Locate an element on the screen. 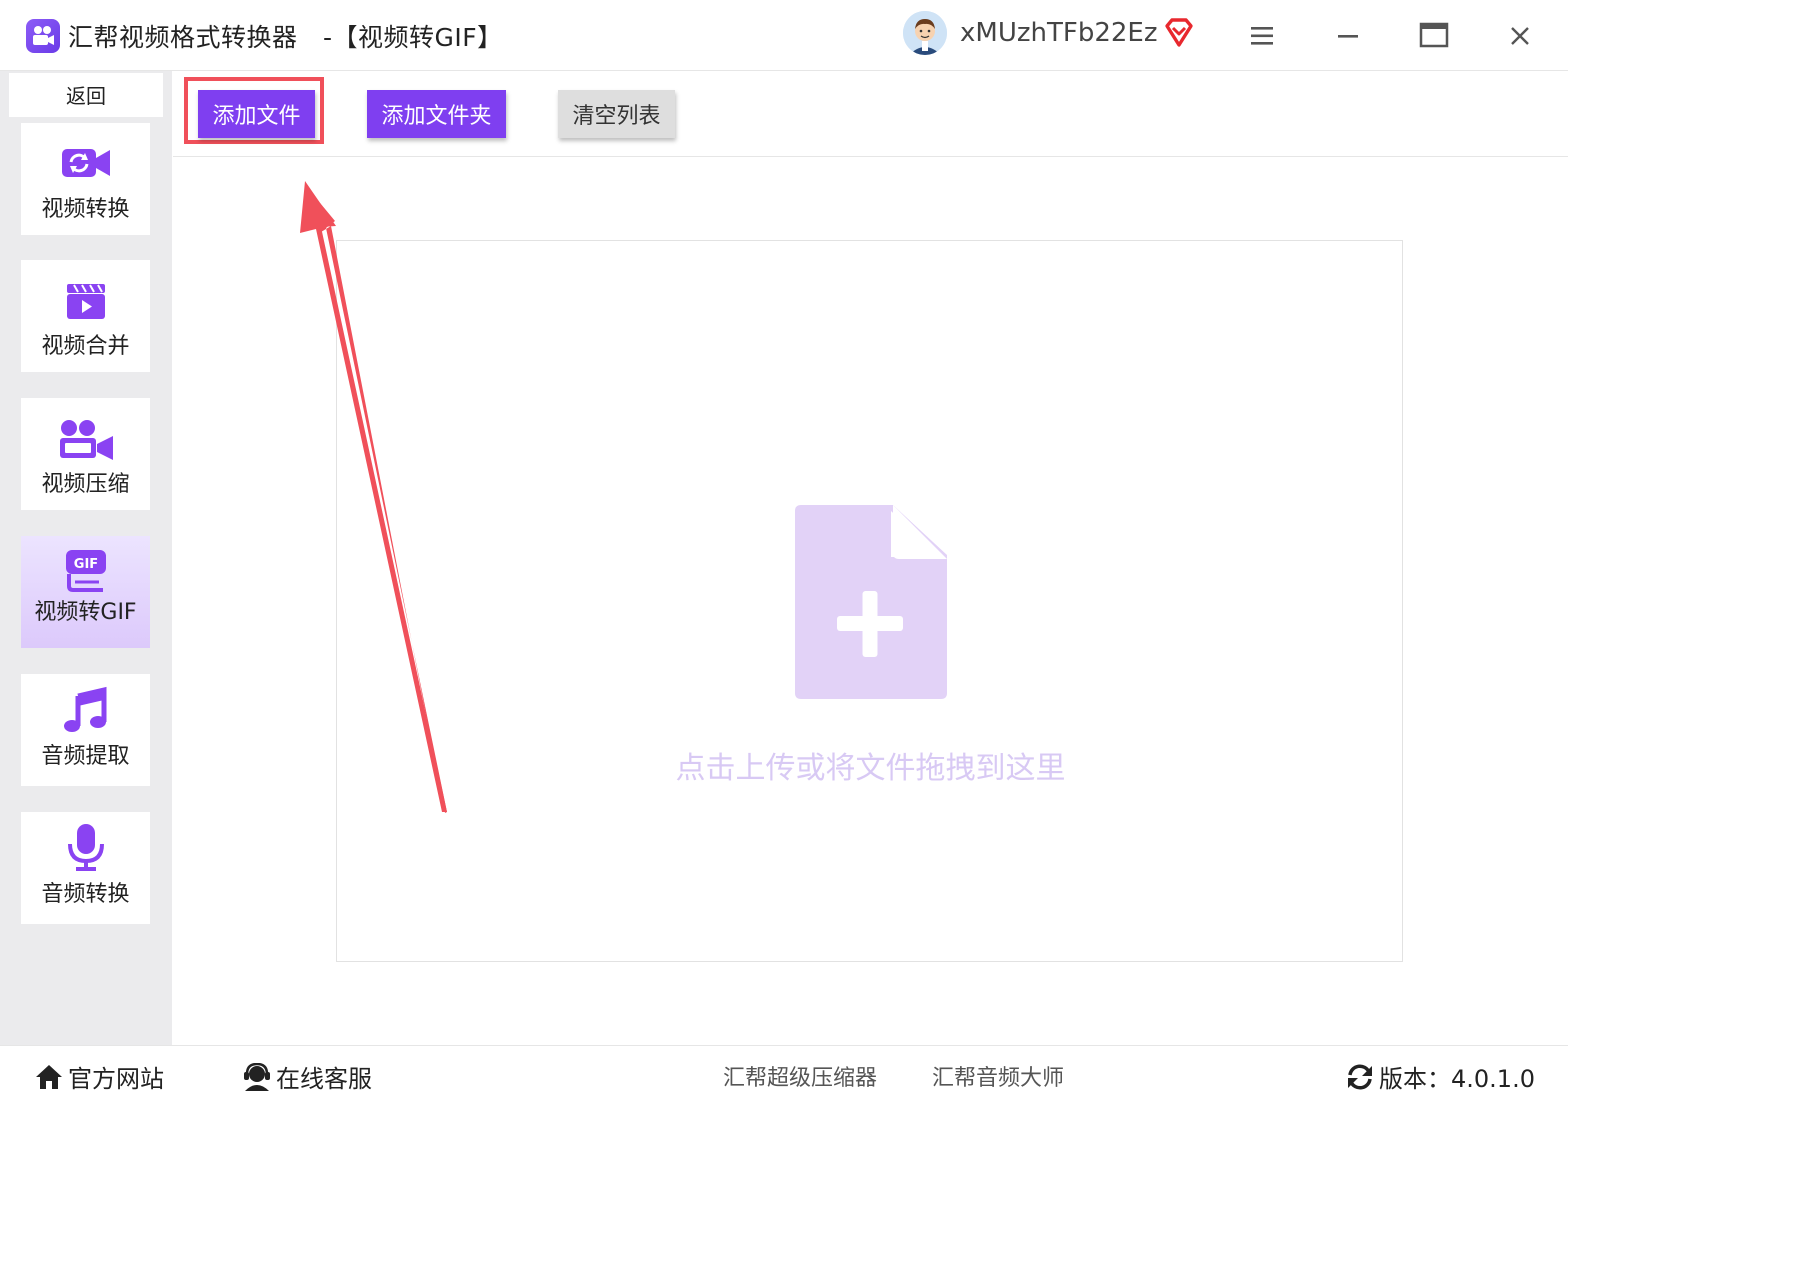 This screenshot has height=1280, width=1820. audio-master-link: 汇帮音频大师 is located at coordinates (998, 1076).